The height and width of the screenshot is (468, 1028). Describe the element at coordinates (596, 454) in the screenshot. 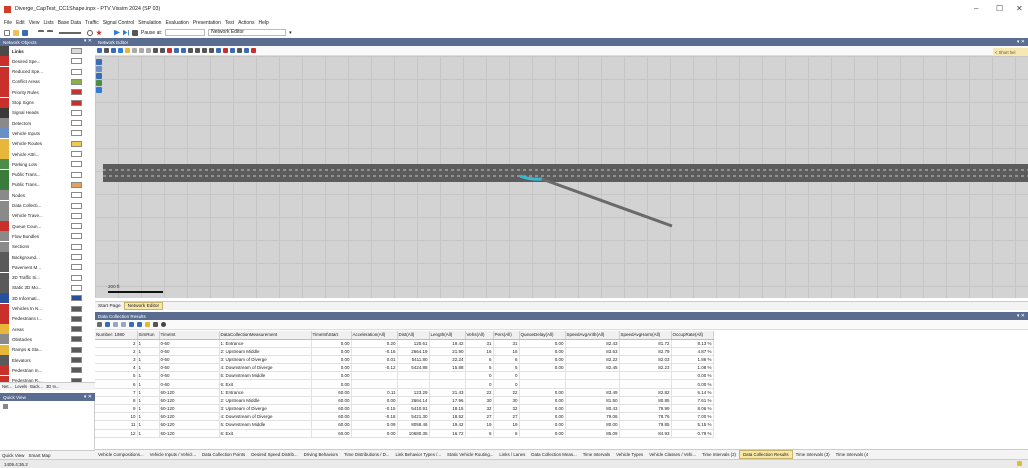

I see `list-tab: Time Intervals` at that location.